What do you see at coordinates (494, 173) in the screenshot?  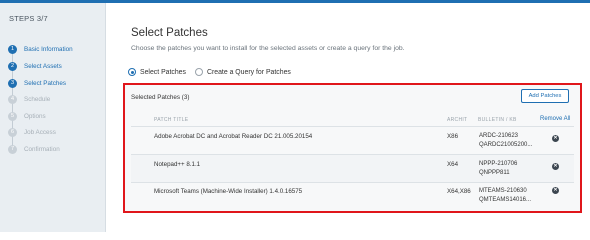 I see `kb-cell: QNPPP811` at bounding box center [494, 173].